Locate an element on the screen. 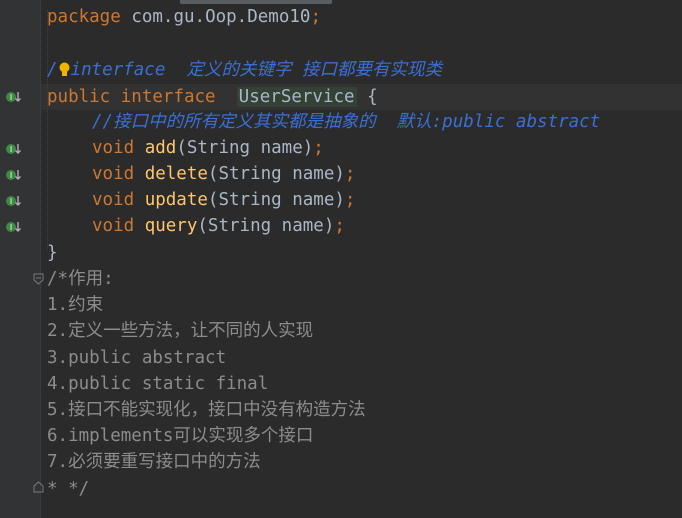 The height and width of the screenshot is (518, 682). code-line-interface-comment: / interface 定义的关键字 接口都要有实现类 is located at coordinates (244, 70).